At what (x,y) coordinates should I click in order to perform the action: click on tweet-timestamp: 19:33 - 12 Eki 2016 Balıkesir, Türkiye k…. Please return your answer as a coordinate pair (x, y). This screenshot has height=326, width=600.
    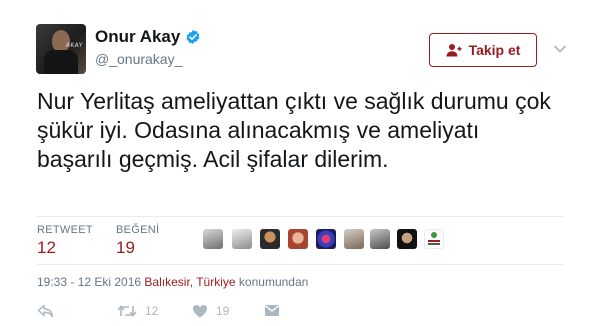
    Looking at the image, I should click on (172, 282).